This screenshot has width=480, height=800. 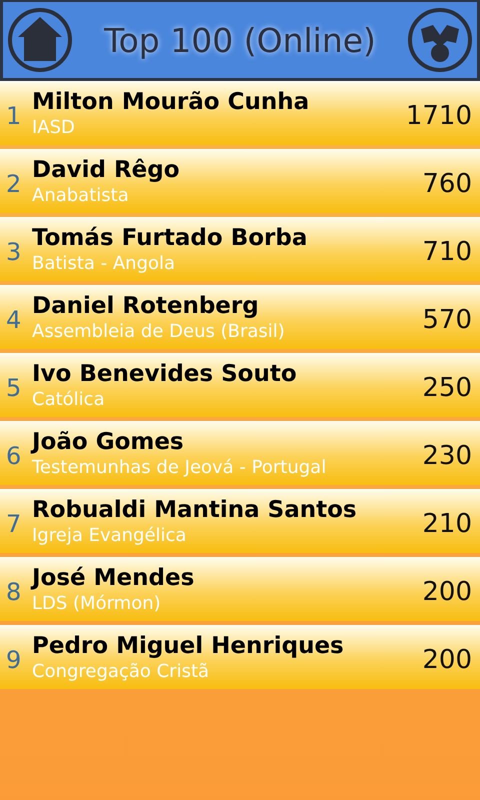 I want to click on rank-number: 7, so click(x=14, y=524).